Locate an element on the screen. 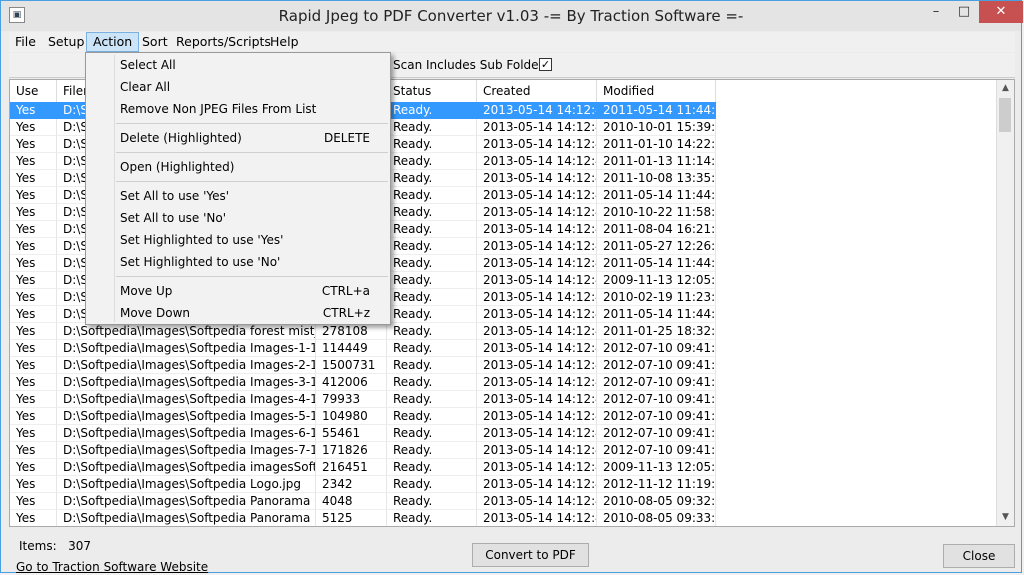 The image size is (1024, 575). convert-to-pdf-button: Convert to PDF is located at coordinates (530, 555).